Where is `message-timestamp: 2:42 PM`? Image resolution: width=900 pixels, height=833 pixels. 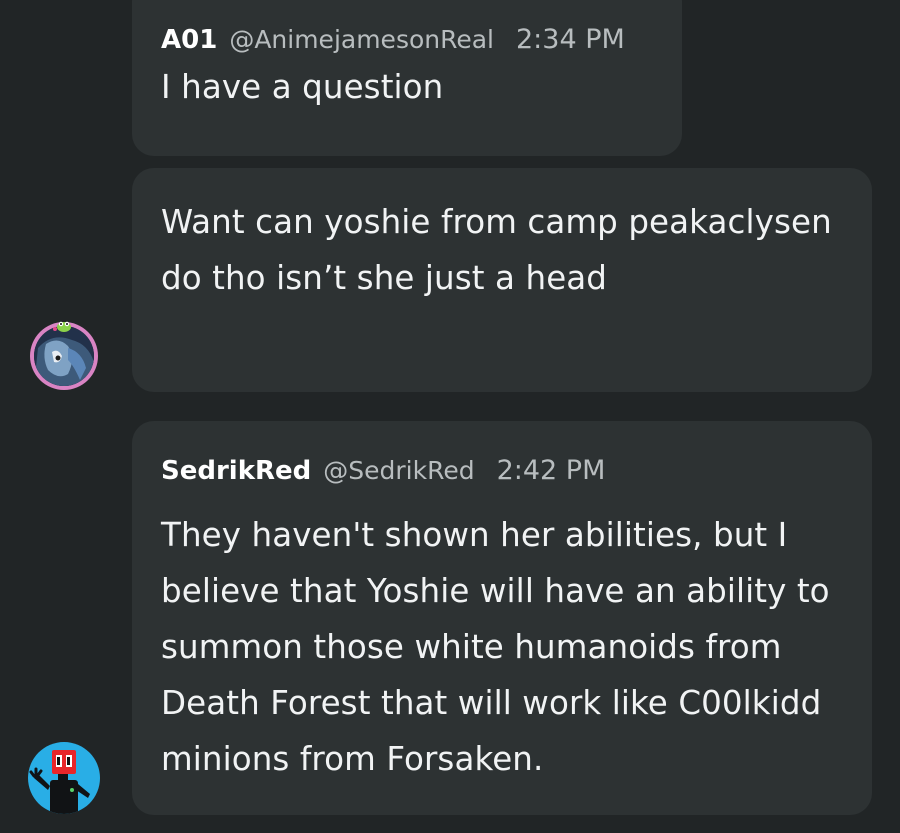
message-timestamp: 2:42 PM is located at coordinates (551, 470).